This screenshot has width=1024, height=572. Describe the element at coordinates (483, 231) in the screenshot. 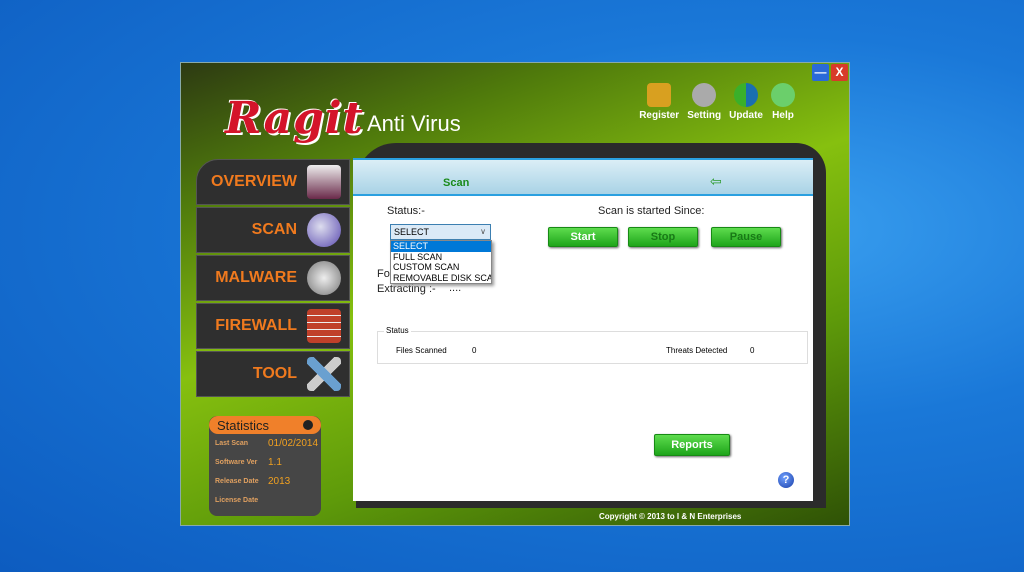

I see `chevron-down-icon: ∨` at that location.